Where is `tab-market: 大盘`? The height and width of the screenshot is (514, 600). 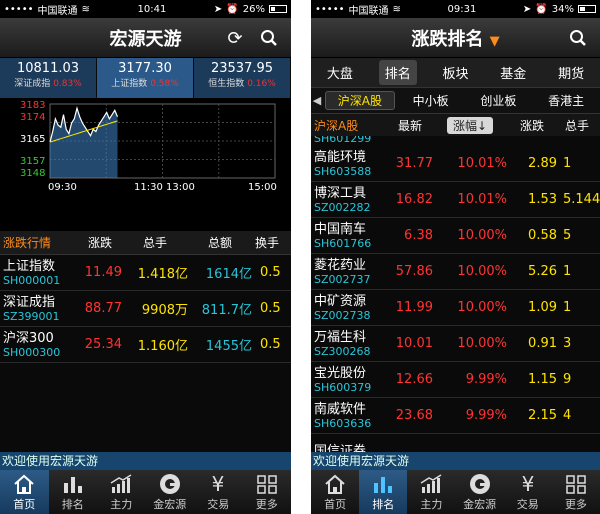 tab-market: 大盘 is located at coordinates (340, 72).